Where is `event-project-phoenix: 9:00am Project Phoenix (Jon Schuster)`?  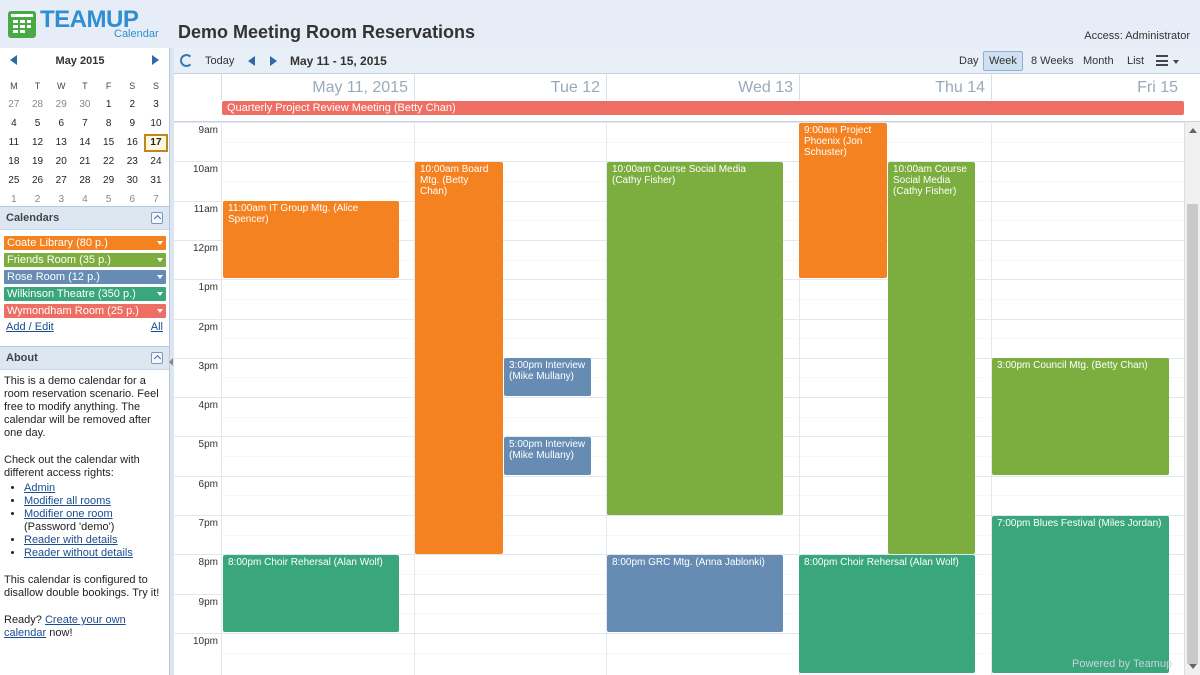
event-project-phoenix: 9:00am Project Phoenix (Jon Schuster) is located at coordinates (843, 200).